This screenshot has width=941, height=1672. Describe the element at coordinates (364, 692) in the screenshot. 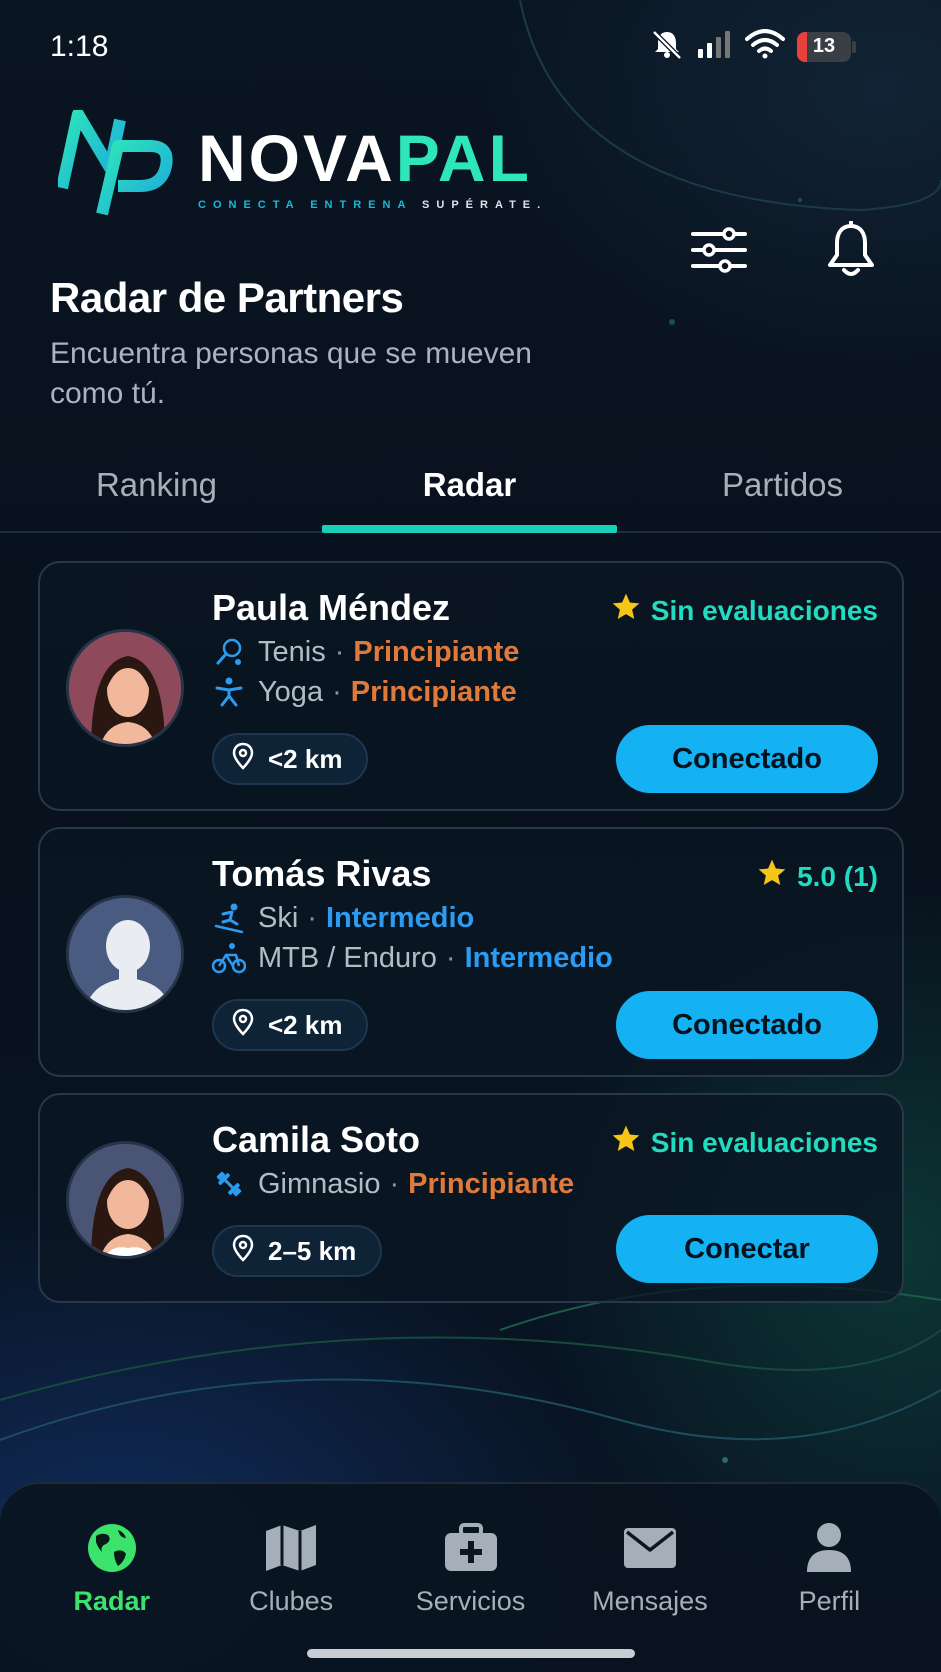

I see `sport-row: Yoga · Principiante` at that location.